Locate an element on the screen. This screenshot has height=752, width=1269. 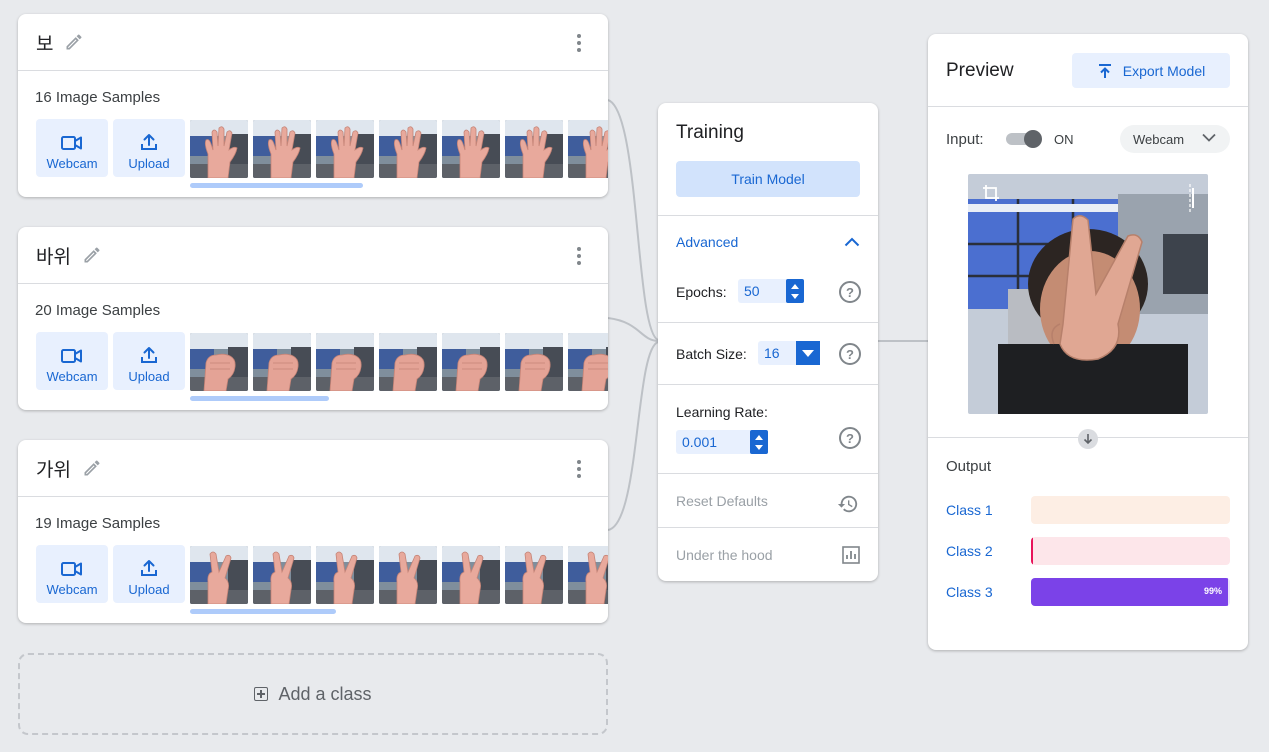
epochs-label: Epochs: is located at coordinates (701, 292).